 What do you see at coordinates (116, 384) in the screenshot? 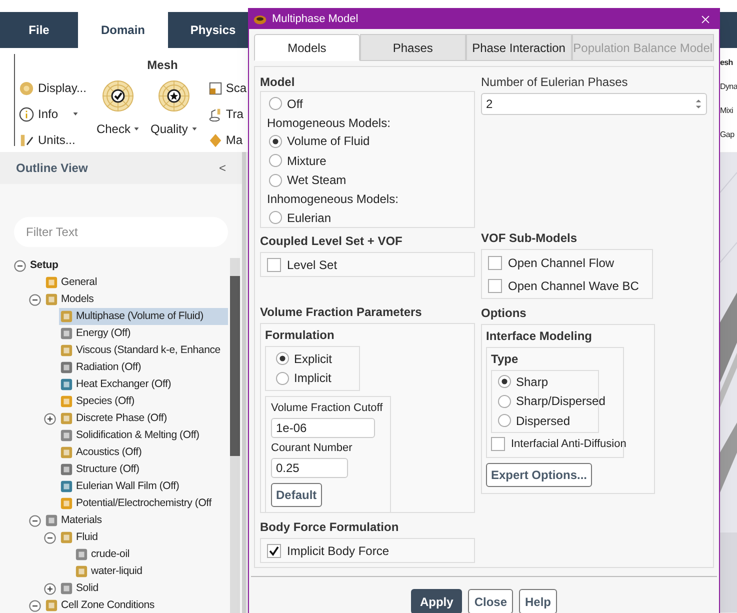
I see `tree-item: Heat Exchanger (Off)` at bounding box center [116, 384].